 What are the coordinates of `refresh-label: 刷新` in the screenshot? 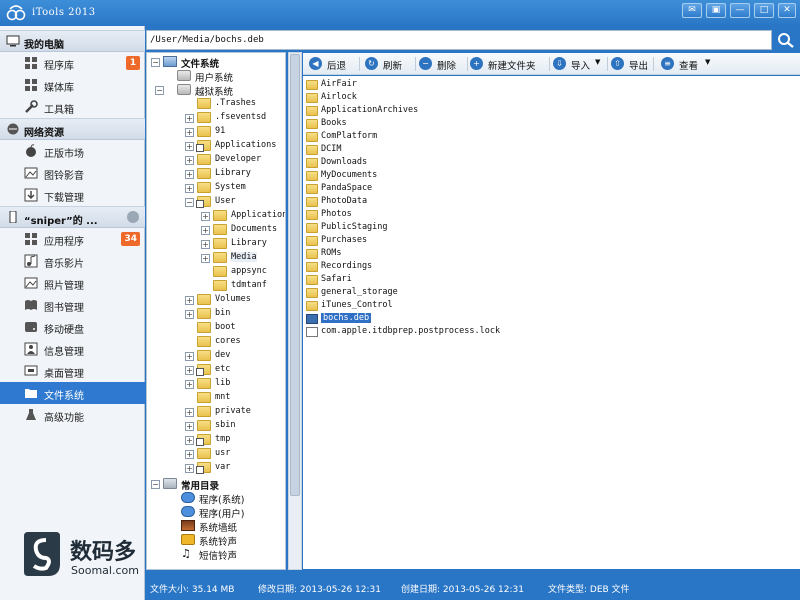 It's located at (393, 66).